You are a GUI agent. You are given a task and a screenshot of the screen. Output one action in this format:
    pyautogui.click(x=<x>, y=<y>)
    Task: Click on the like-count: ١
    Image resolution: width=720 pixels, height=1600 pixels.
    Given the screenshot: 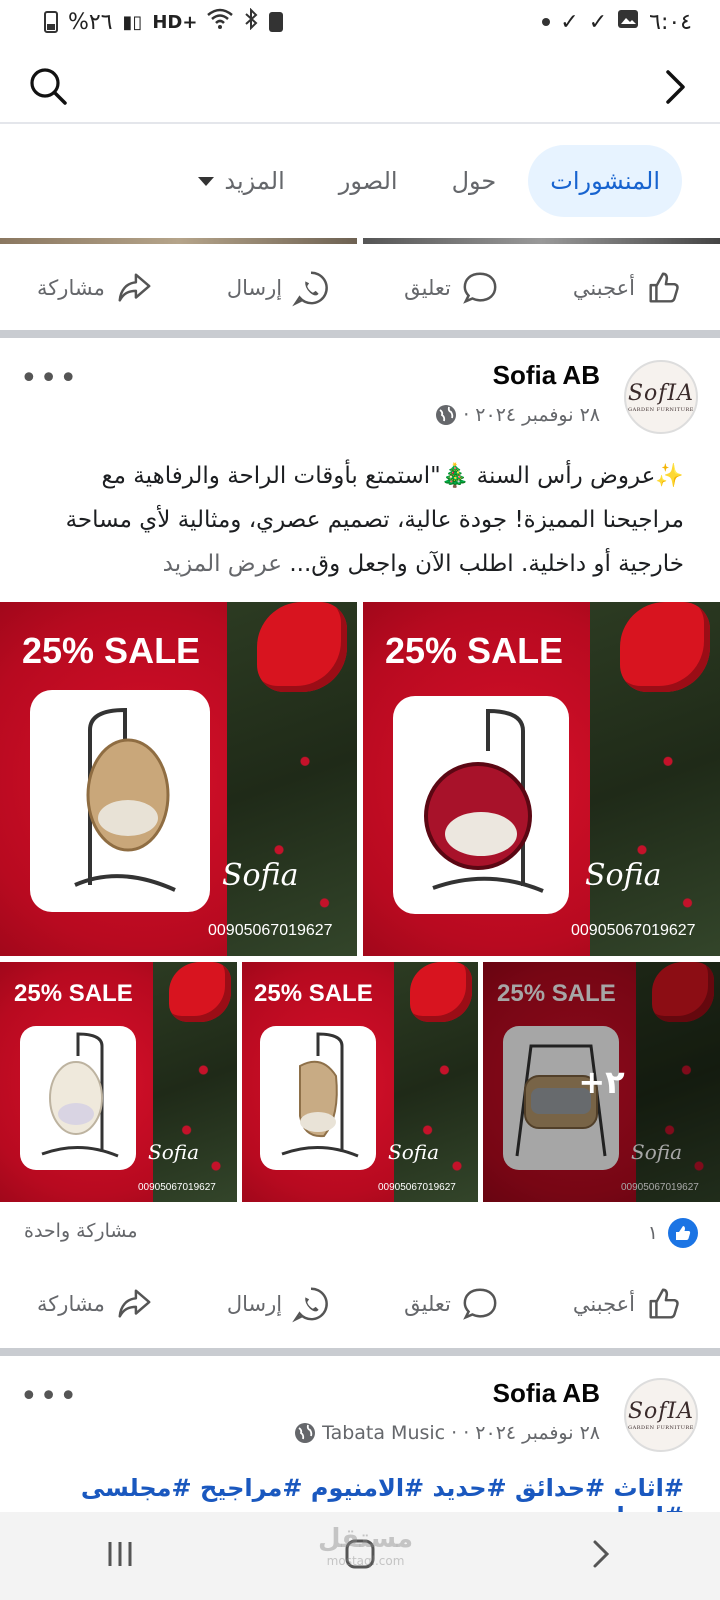 What is the action you would take?
    pyautogui.click(x=652, y=1233)
    